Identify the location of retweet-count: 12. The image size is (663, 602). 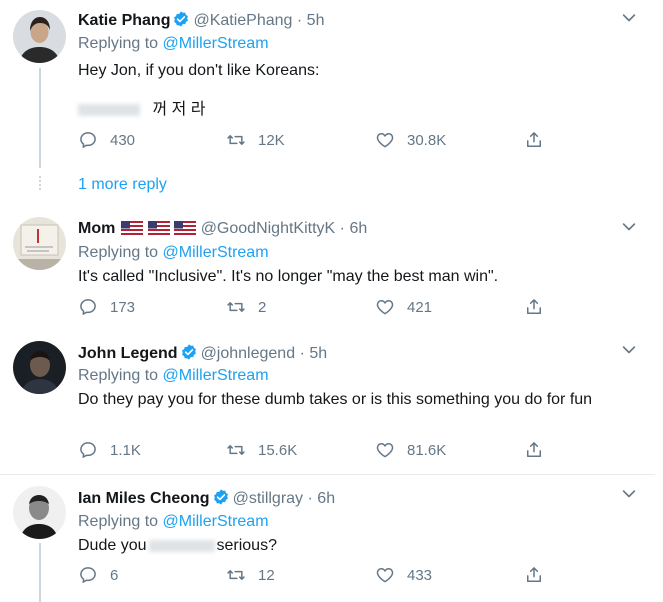
(266, 575).